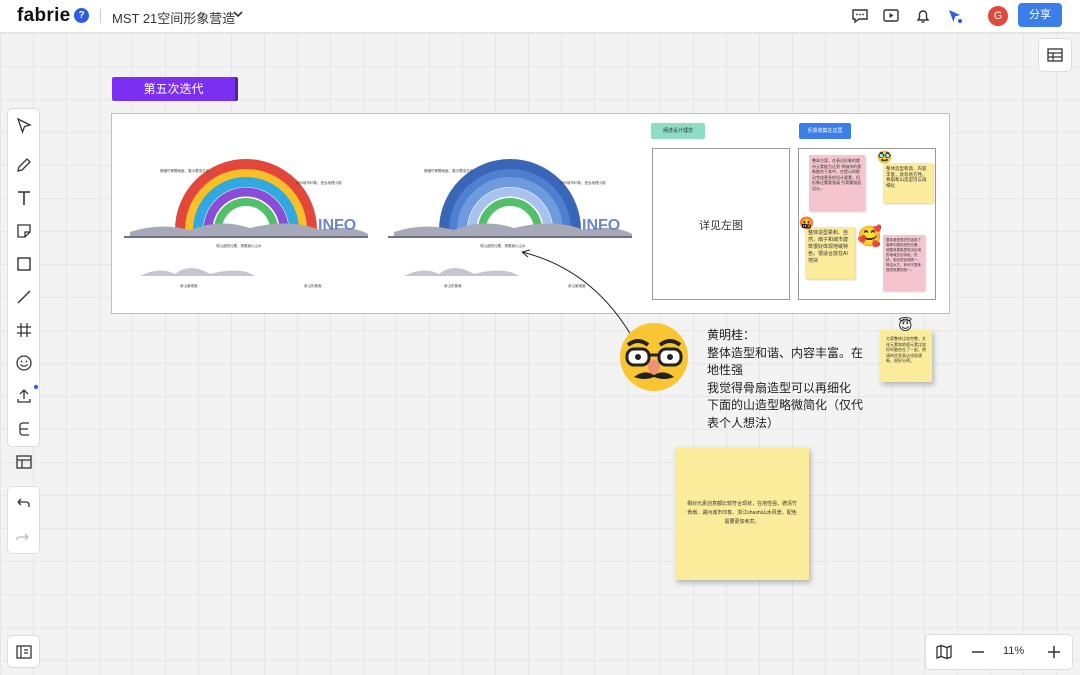 This screenshot has height=675, width=1080. I want to click on divider, so click(100, 16).